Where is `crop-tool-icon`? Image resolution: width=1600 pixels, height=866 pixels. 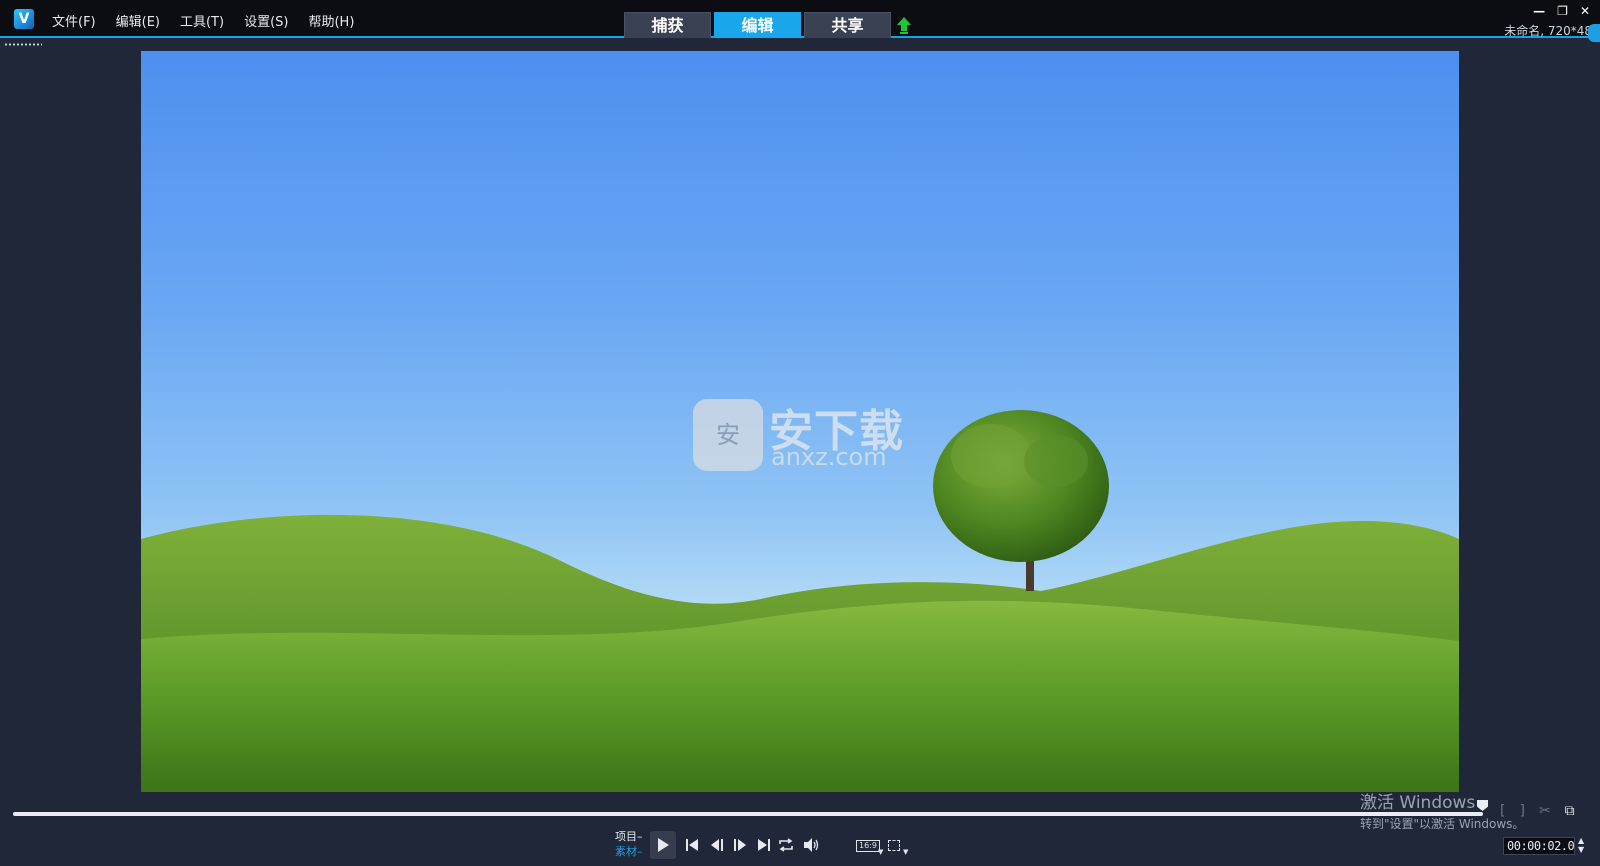 crop-tool-icon is located at coordinates (894, 845).